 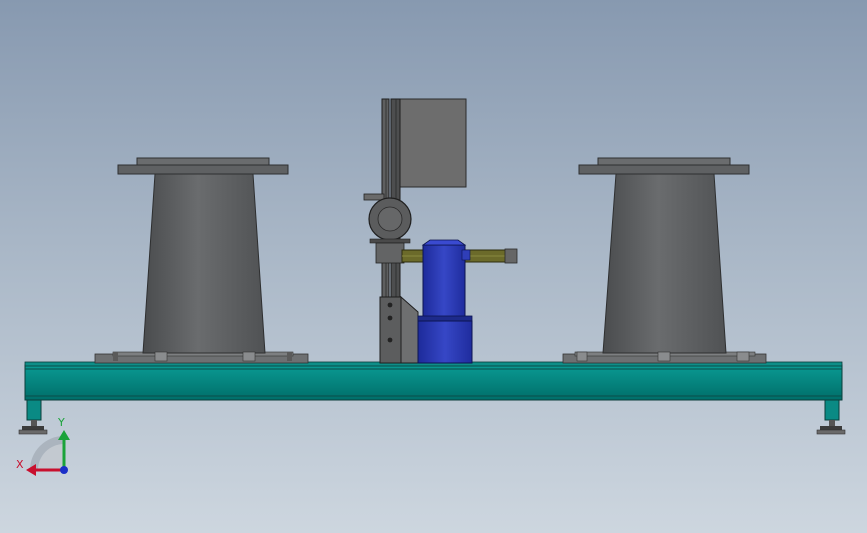 I want to click on x-axis-label: X, so click(x=20, y=464).